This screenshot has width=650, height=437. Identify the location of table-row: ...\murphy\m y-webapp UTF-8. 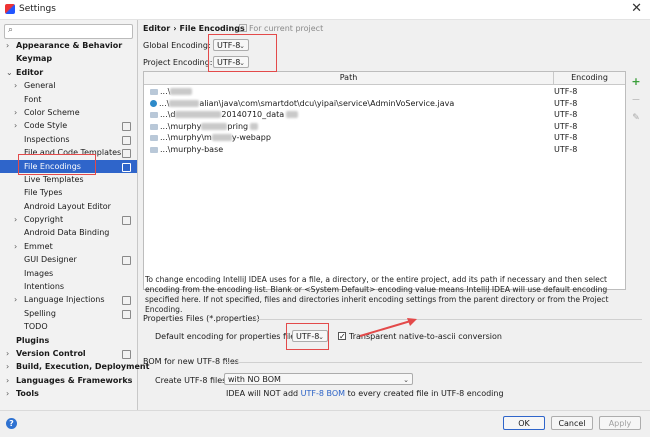
(384, 138).